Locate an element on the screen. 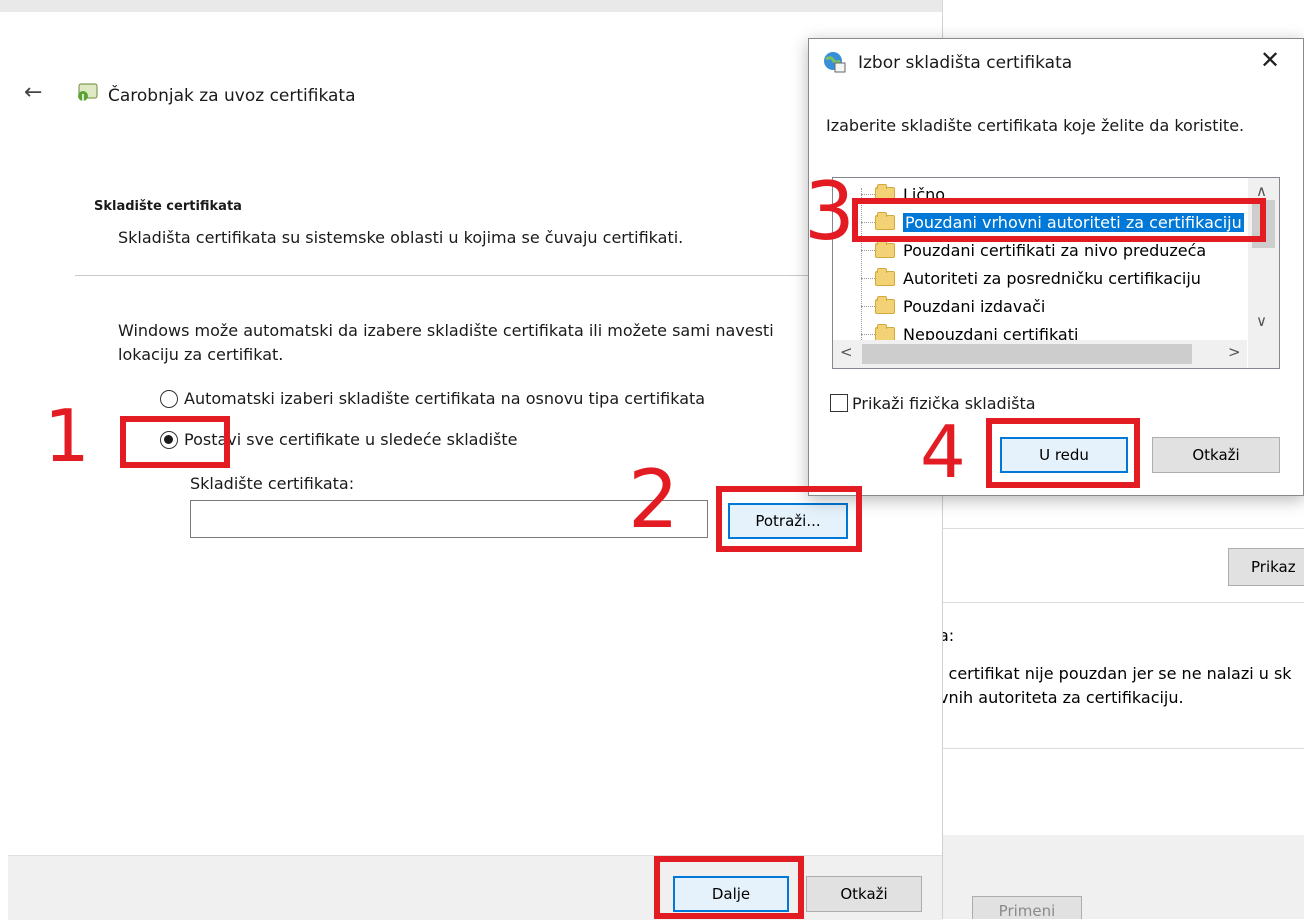 The width and height of the screenshot is (1304, 920). horizontal-scroll-thumb is located at coordinates (1027, 354).